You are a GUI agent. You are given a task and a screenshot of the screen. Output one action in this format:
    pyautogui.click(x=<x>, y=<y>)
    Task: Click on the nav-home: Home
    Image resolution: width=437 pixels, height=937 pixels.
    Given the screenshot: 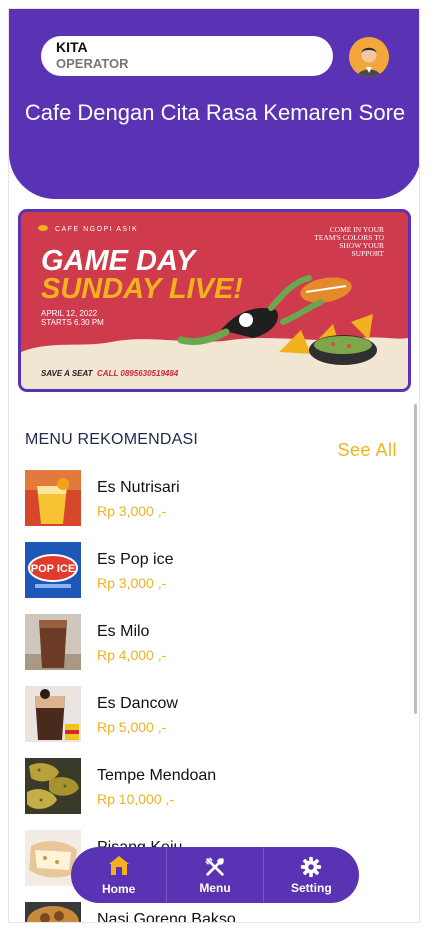 What is the action you would take?
    pyautogui.click(x=118, y=875)
    